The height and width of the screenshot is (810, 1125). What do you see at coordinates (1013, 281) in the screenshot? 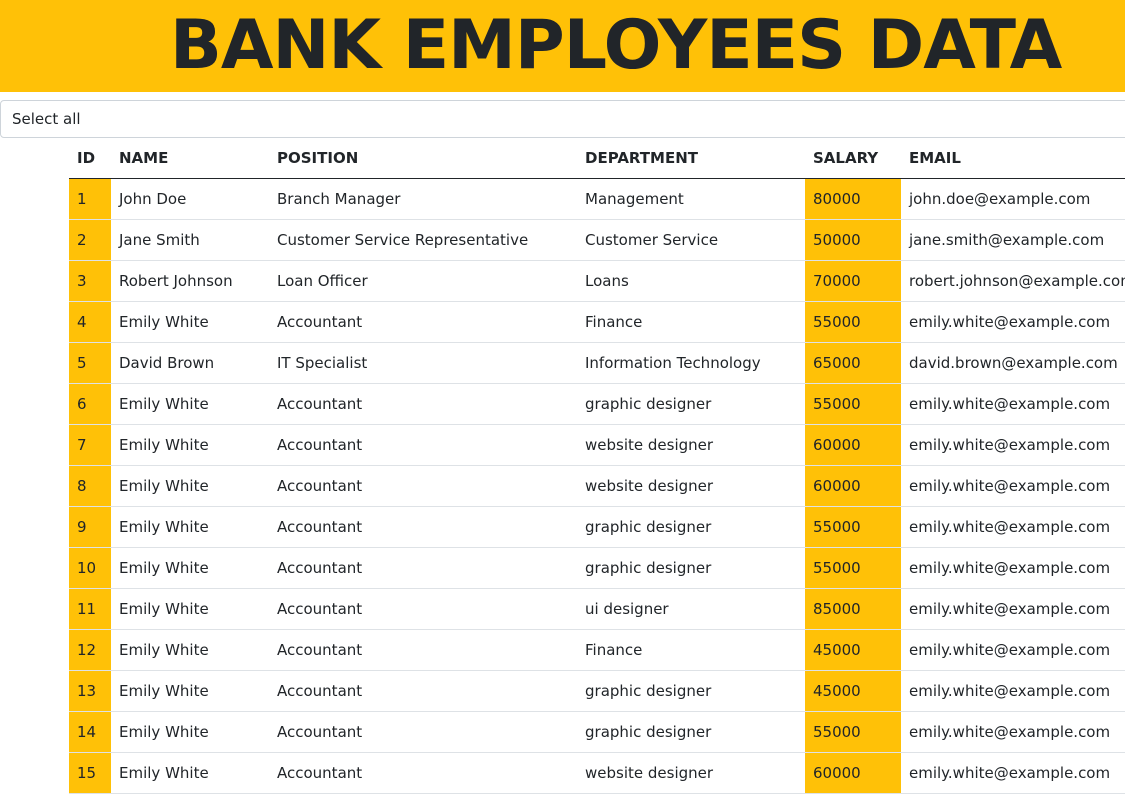
I see `cell-email: robert.johnson@example.com` at bounding box center [1013, 281].